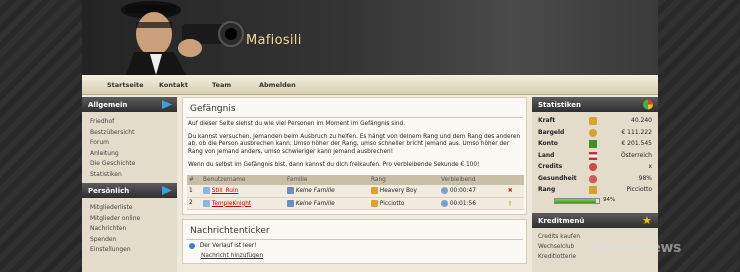  What do you see at coordinates (133, 229) in the screenshot?
I see `menu-item-nachrichten: Nachrichten` at bounding box center [133, 229].